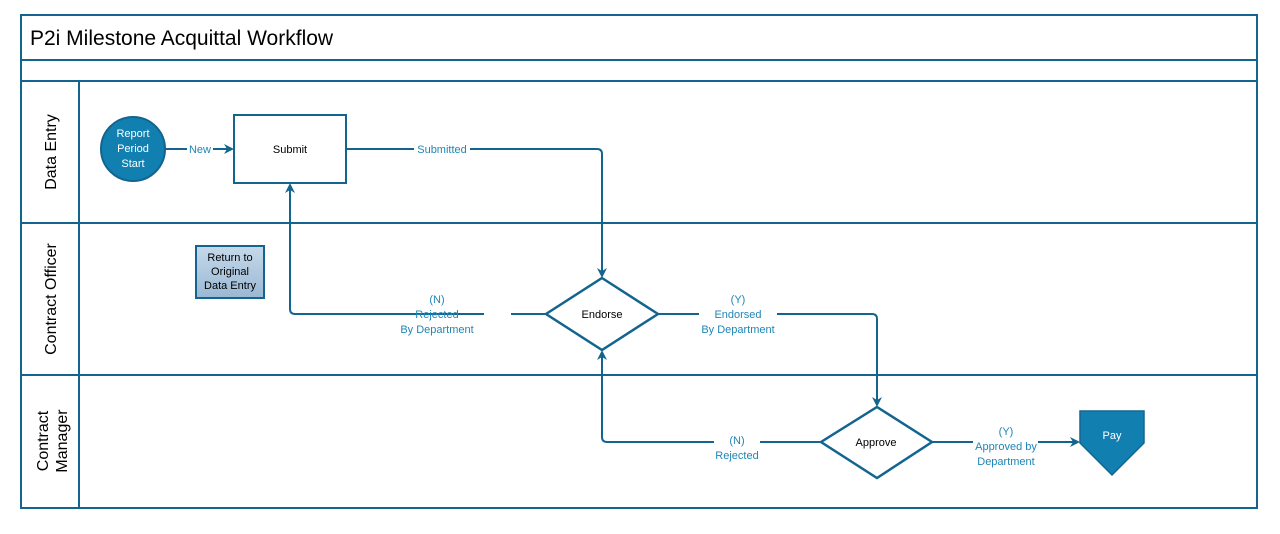  Describe the element at coordinates (53, 441) in the screenshot. I see `lane-label-contract-manager: Contract Manager` at that location.